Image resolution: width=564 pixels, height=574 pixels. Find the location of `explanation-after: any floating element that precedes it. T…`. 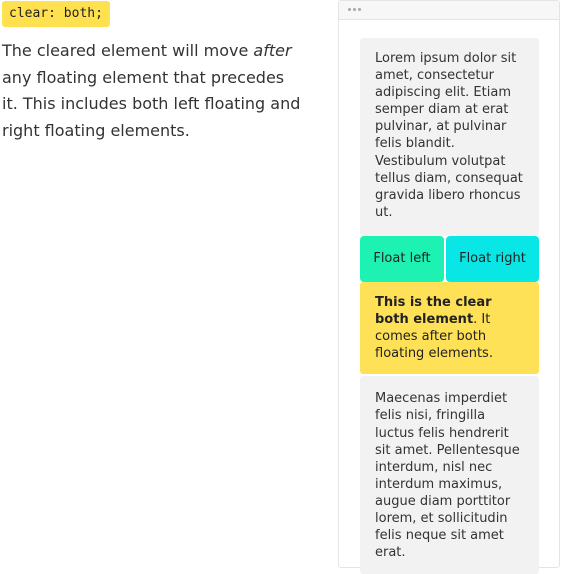

explanation-after: any floating element that precedes it. T… is located at coordinates (151, 103).